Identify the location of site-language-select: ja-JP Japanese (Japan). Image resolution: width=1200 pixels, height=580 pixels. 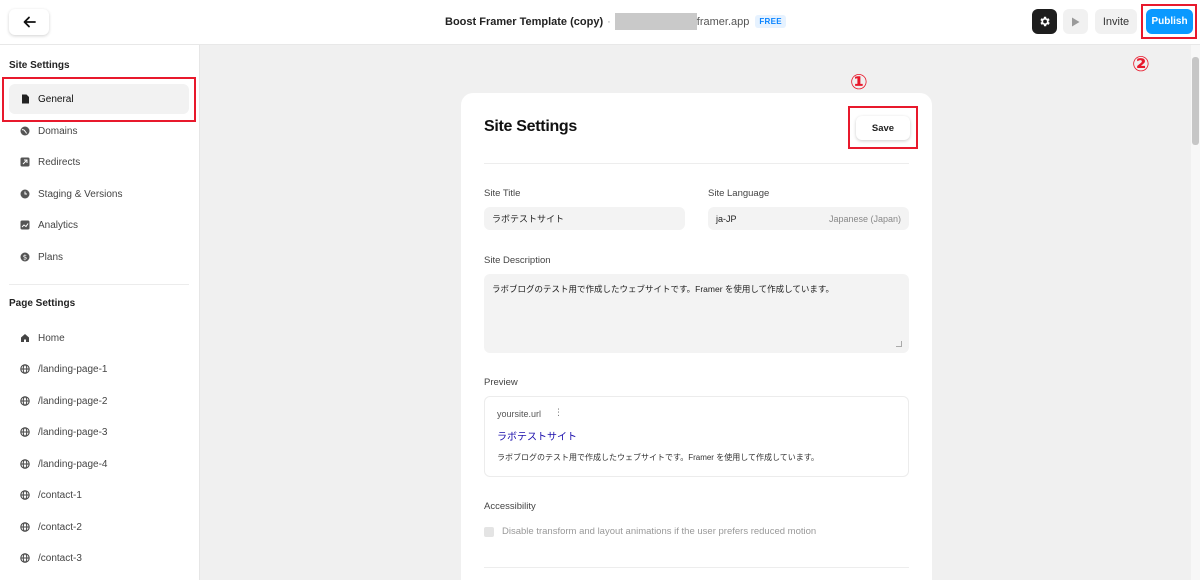
(808, 218).